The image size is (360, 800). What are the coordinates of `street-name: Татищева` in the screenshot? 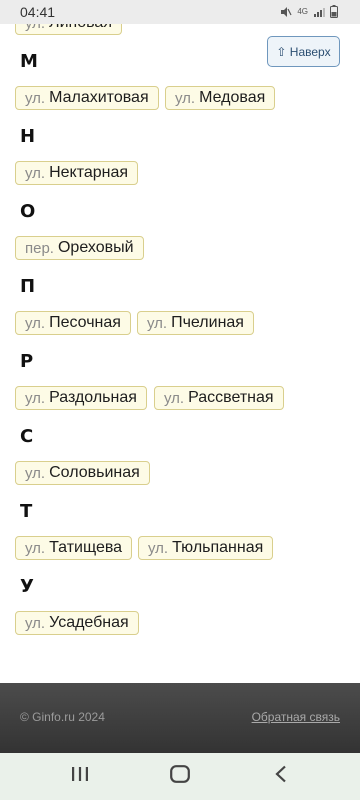 It's located at (86, 547).